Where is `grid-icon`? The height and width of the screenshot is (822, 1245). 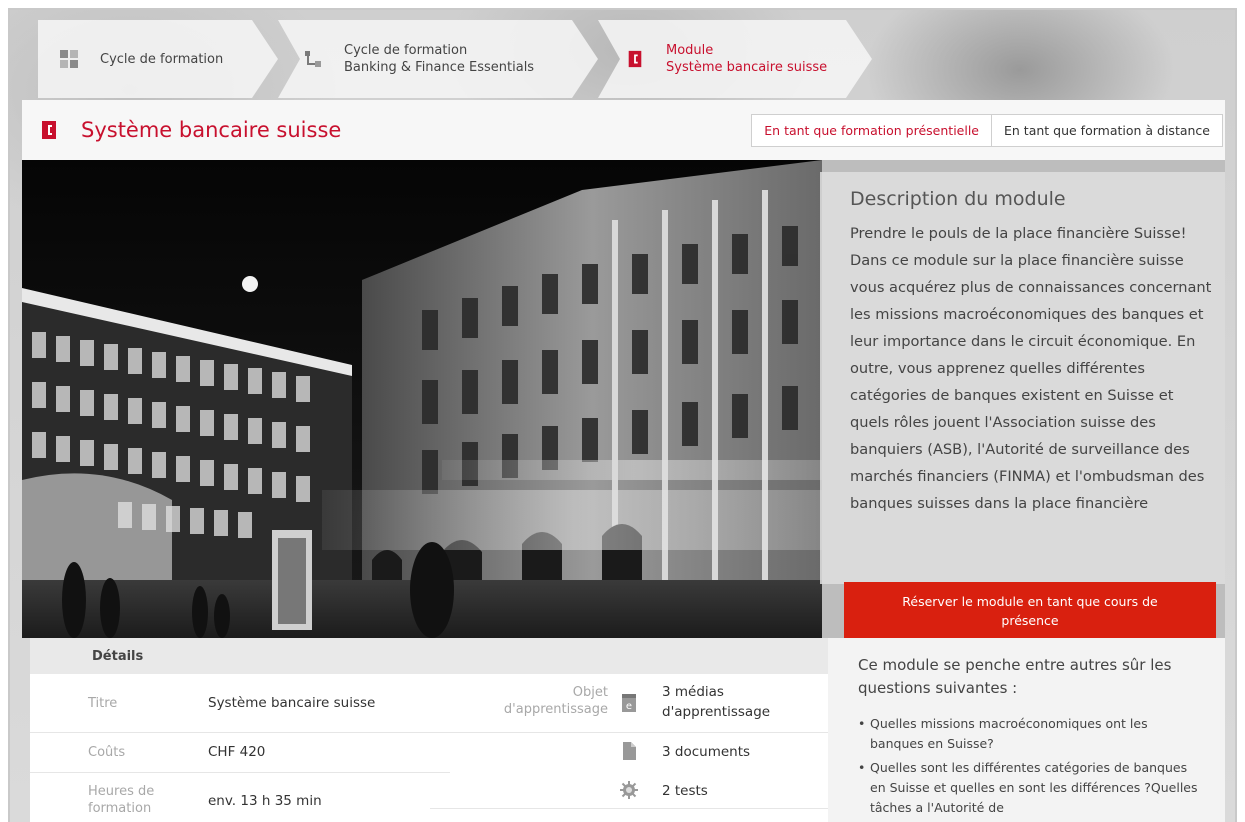 grid-icon is located at coordinates (69, 59).